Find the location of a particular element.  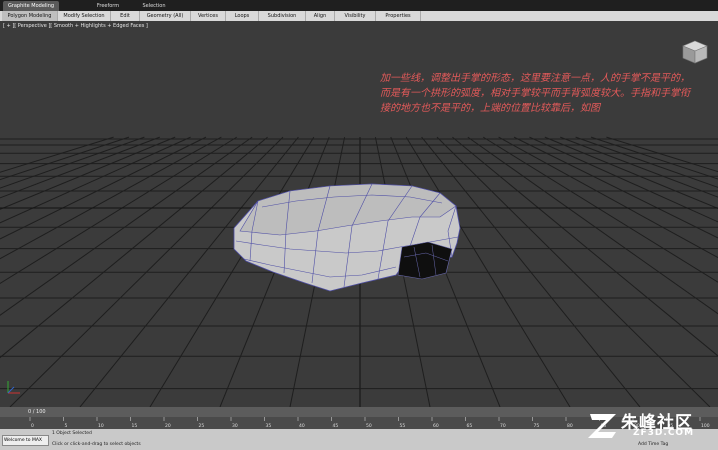

panel-subdivision: Subdivision is located at coordinates (282, 16).